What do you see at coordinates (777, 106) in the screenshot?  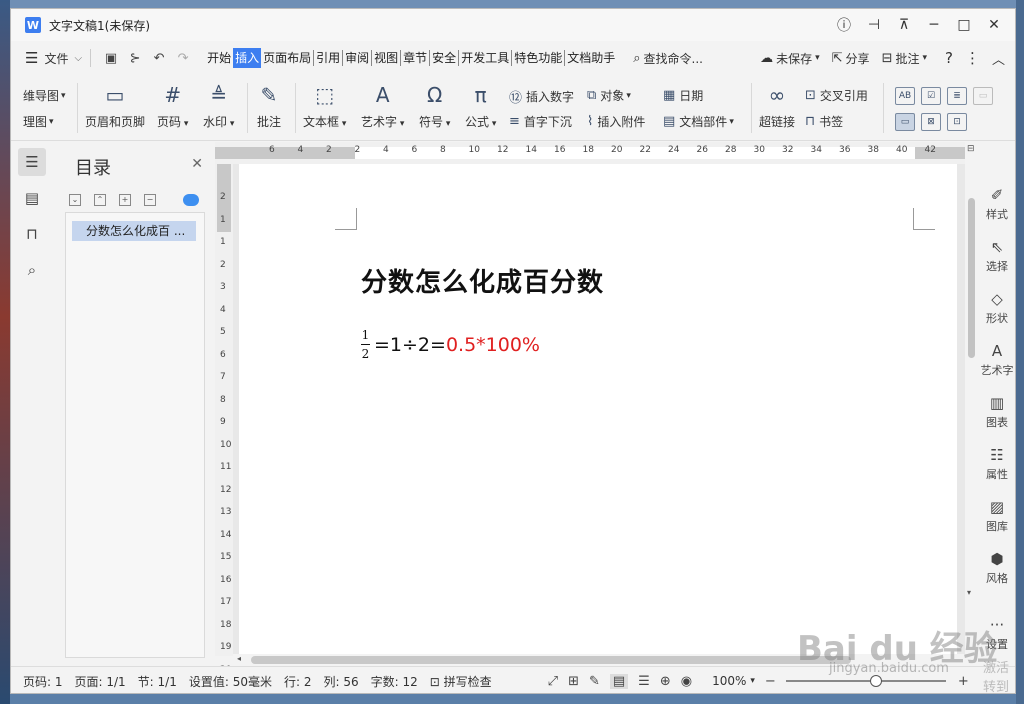 I see `hyperlink-button: ∞ 超链接` at bounding box center [777, 106].